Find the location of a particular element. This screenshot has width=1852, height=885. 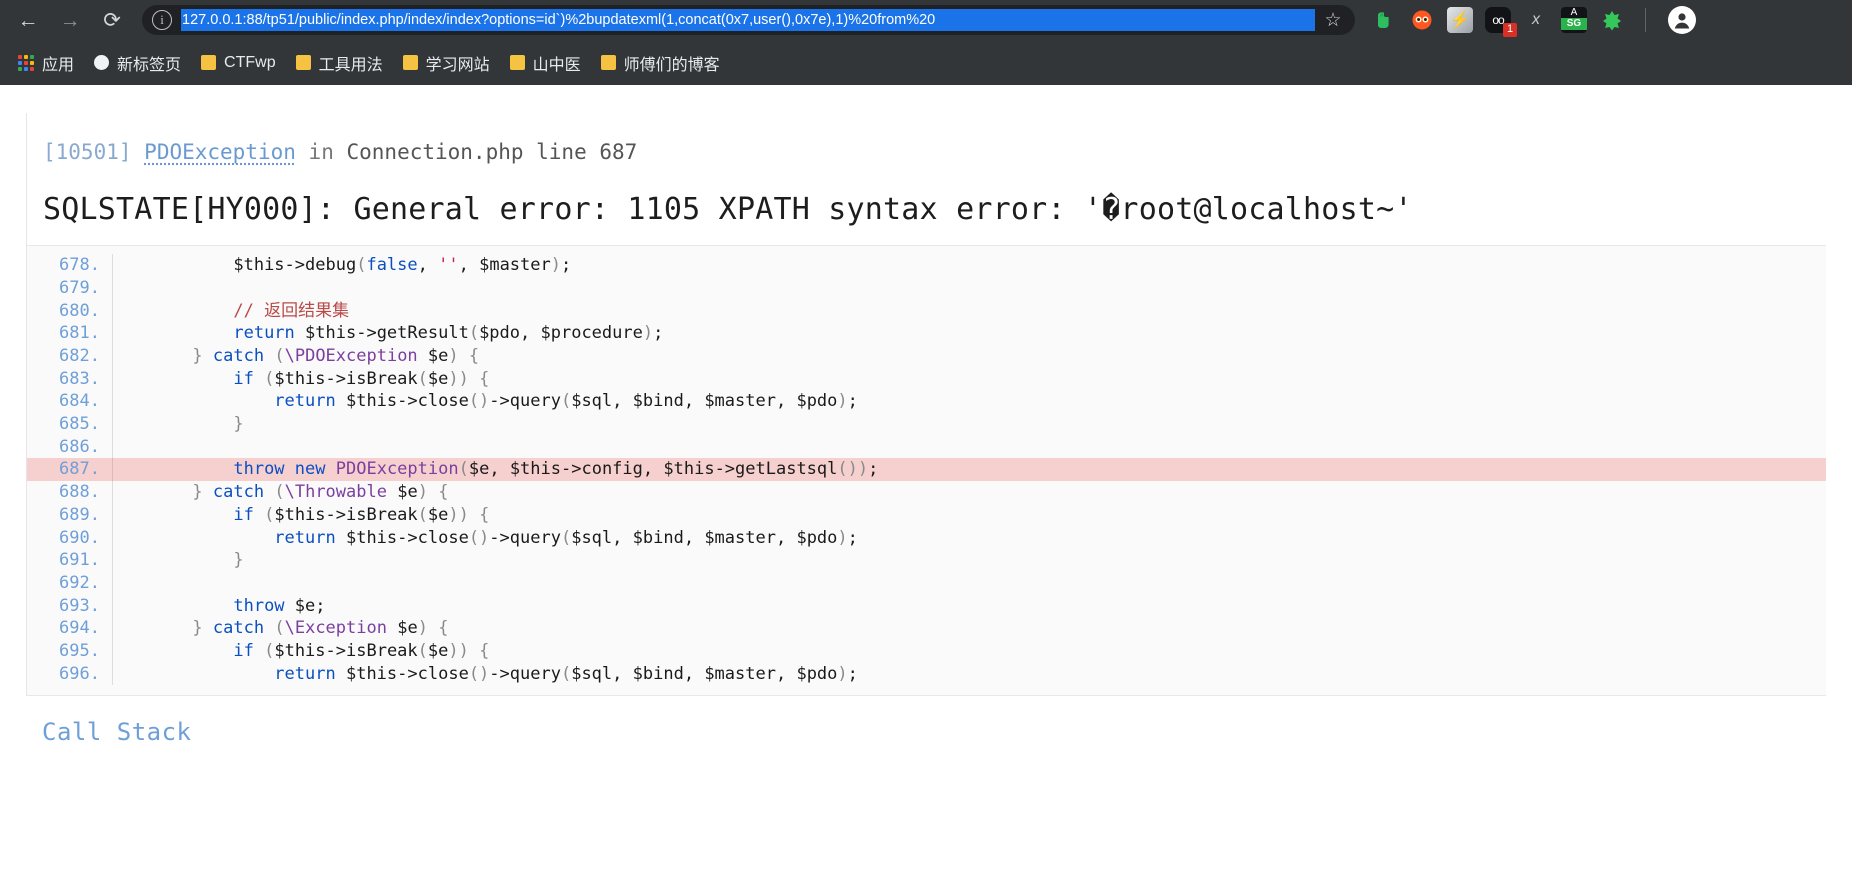

evernote-extension-icon is located at coordinates (1384, 20).